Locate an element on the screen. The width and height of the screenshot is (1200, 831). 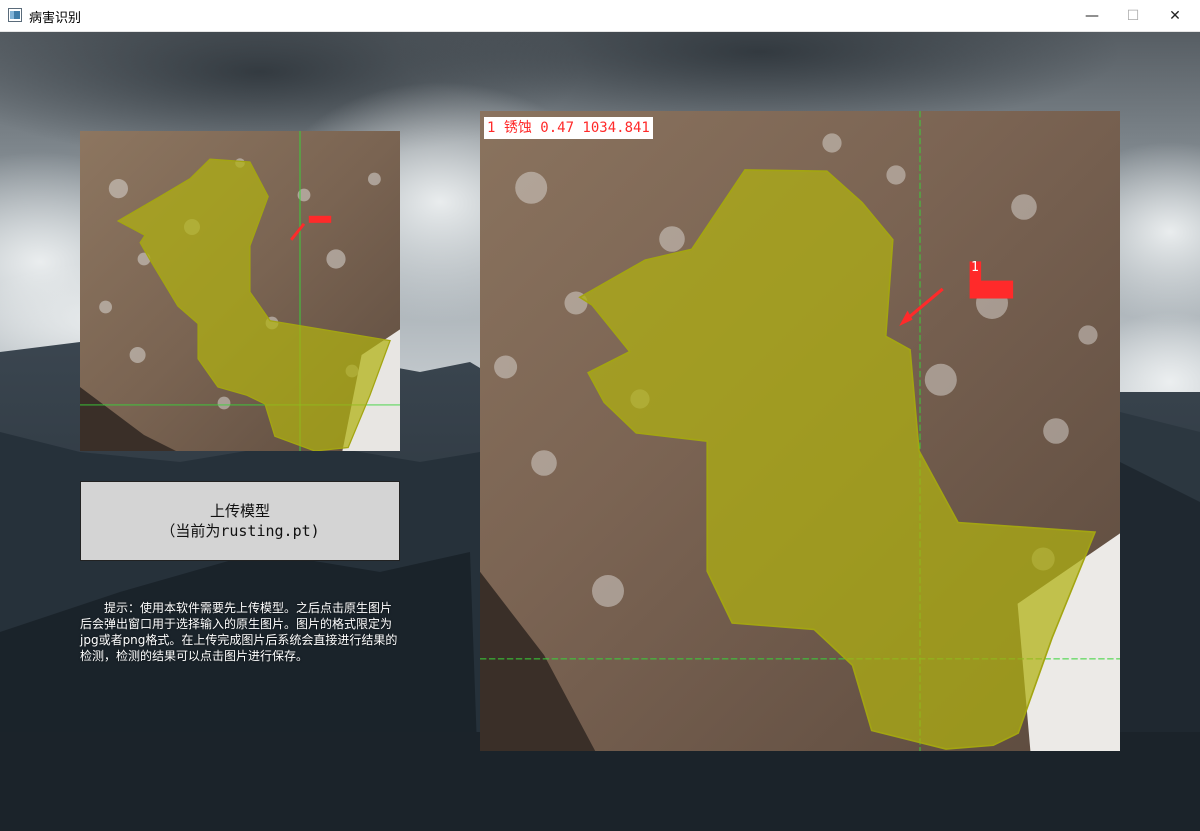
app-window-icon is located at coordinates (15, 15).